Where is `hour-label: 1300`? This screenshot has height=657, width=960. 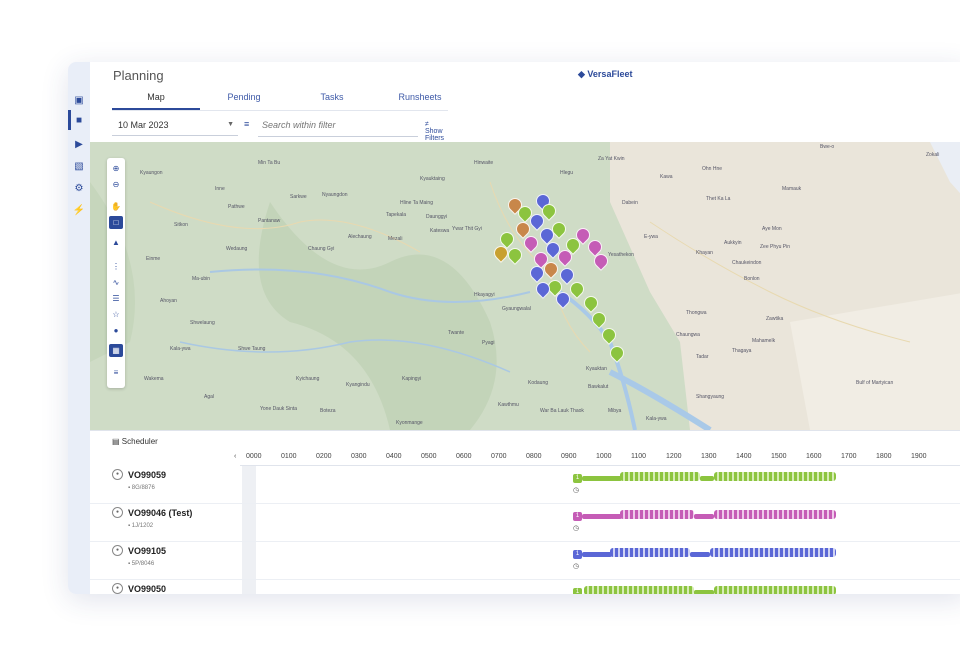 hour-label: 1300 is located at coordinates (709, 456).